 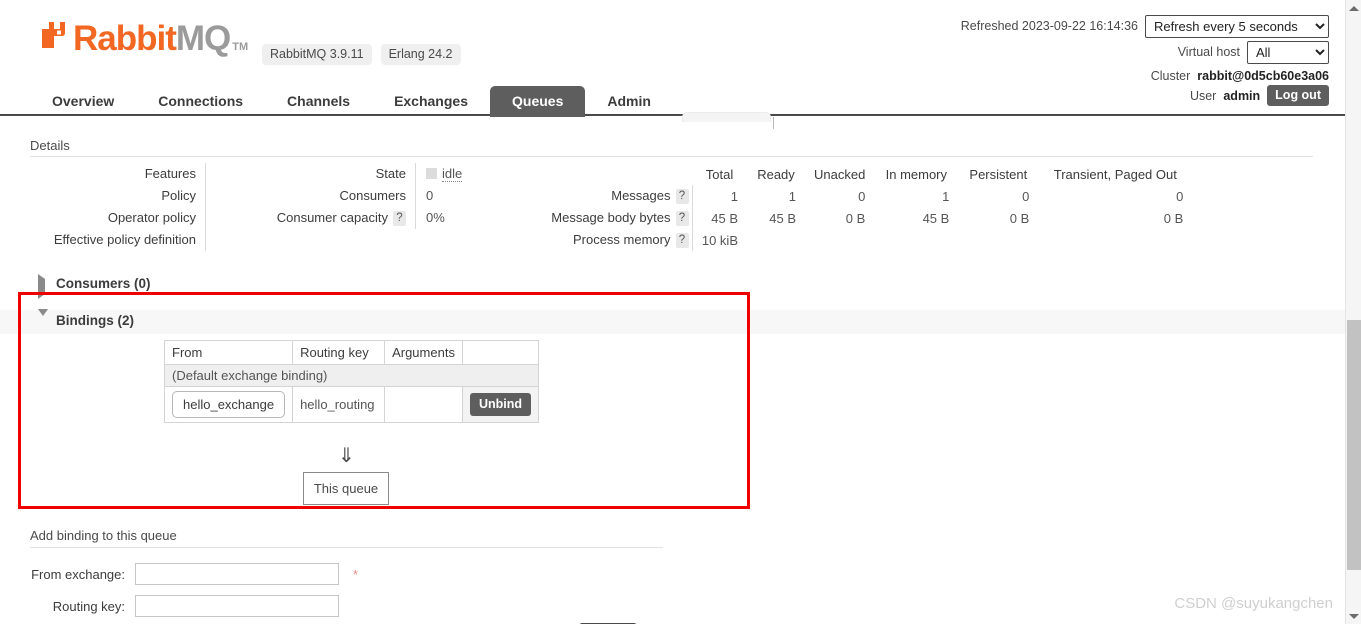 I want to click on nav-item-connections: Connections, so click(x=200, y=101).